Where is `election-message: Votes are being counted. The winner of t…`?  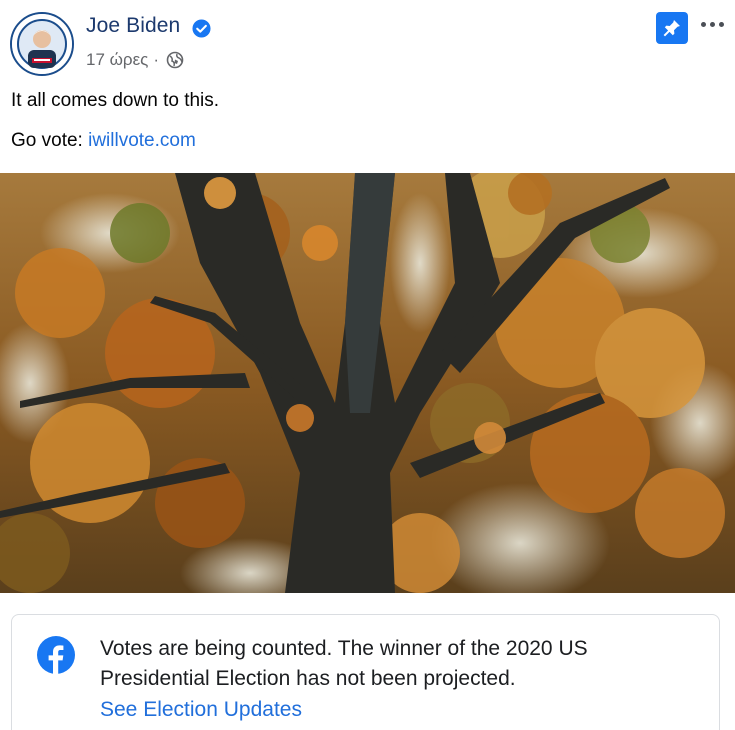
election-message: Votes are being counted. The winner of t… is located at coordinates (344, 663).